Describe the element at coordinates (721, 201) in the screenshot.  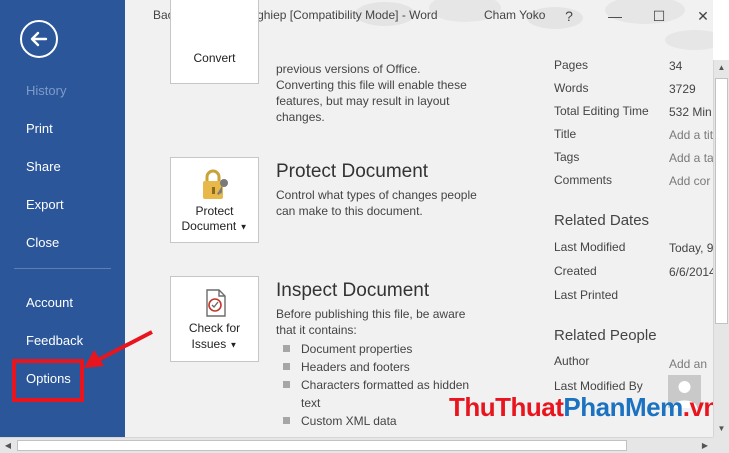
I see `vertical-scroll-thumb` at that location.